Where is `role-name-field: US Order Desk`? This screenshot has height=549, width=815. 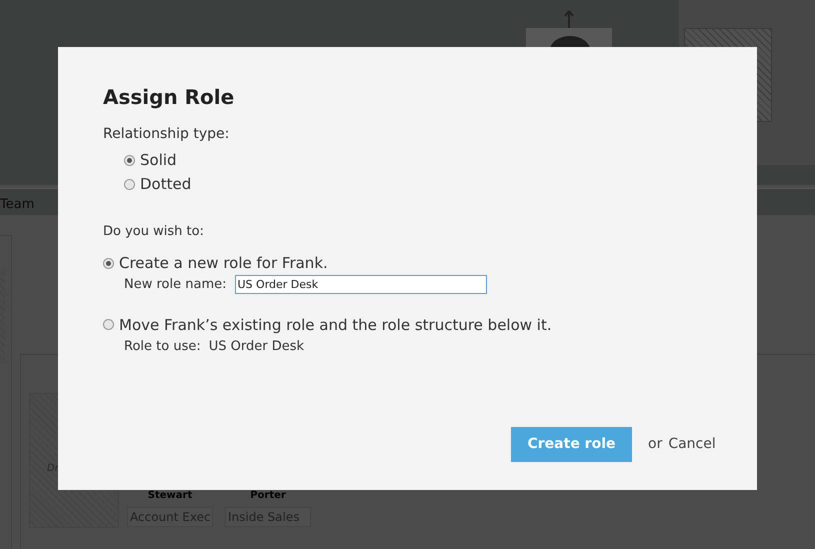
role-name-field: US Order Desk is located at coordinates (360, 284).